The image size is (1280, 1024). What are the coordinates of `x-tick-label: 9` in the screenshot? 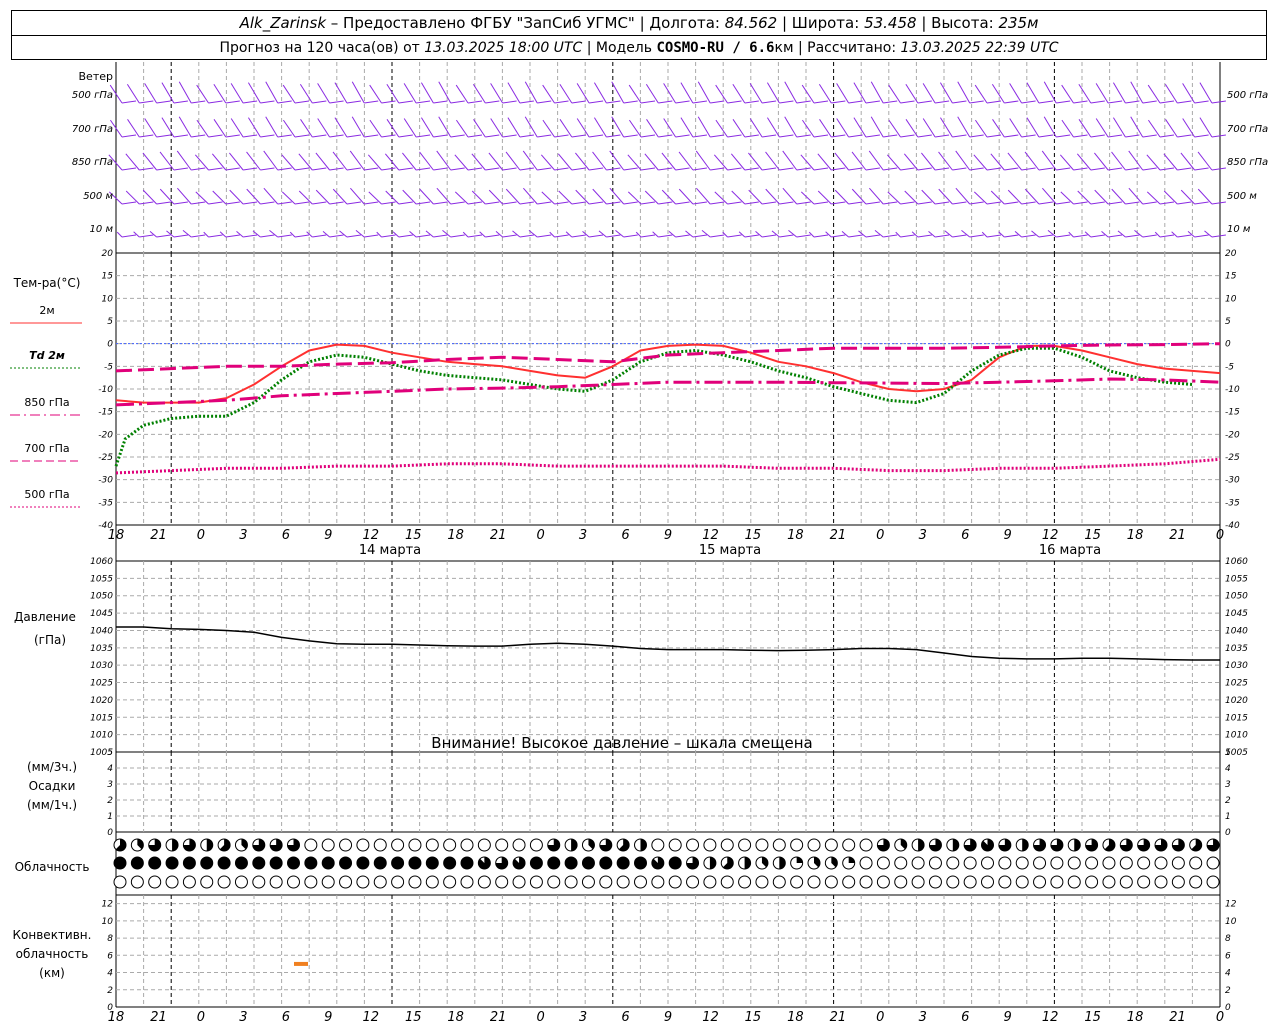 It's located at (1008, 1017).